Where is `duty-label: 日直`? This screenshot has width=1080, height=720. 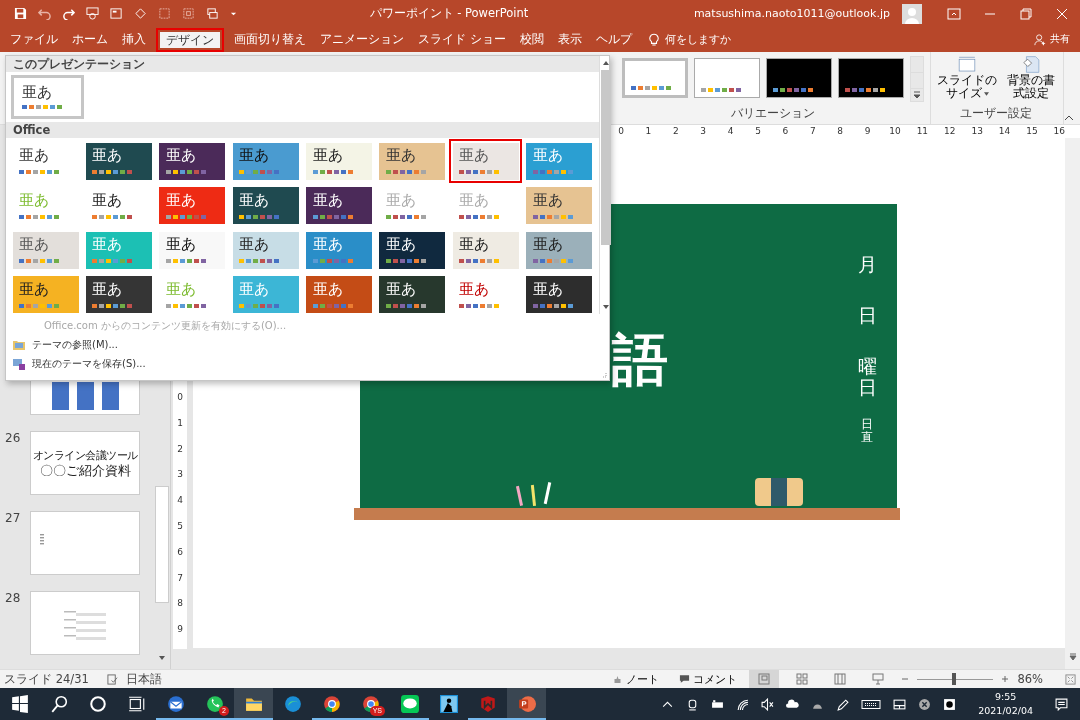
duty-label: 日直 is located at coordinates (867, 430).